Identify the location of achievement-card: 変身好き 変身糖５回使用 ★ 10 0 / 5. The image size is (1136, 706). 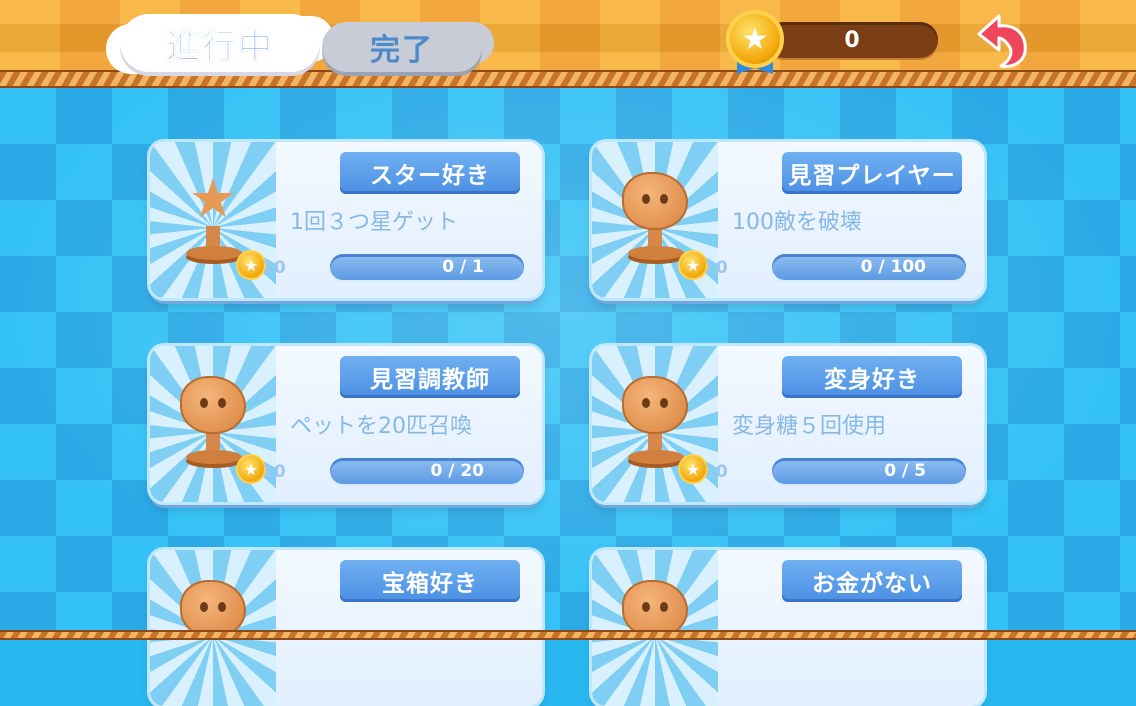
(788, 424).